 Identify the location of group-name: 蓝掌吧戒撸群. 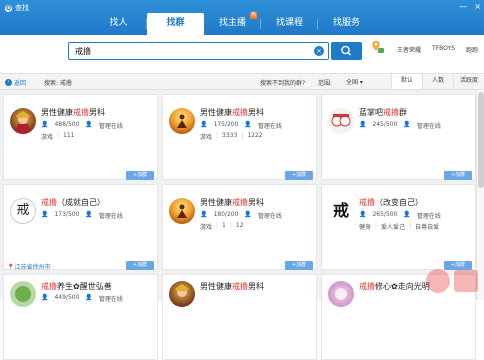
(383, 112).